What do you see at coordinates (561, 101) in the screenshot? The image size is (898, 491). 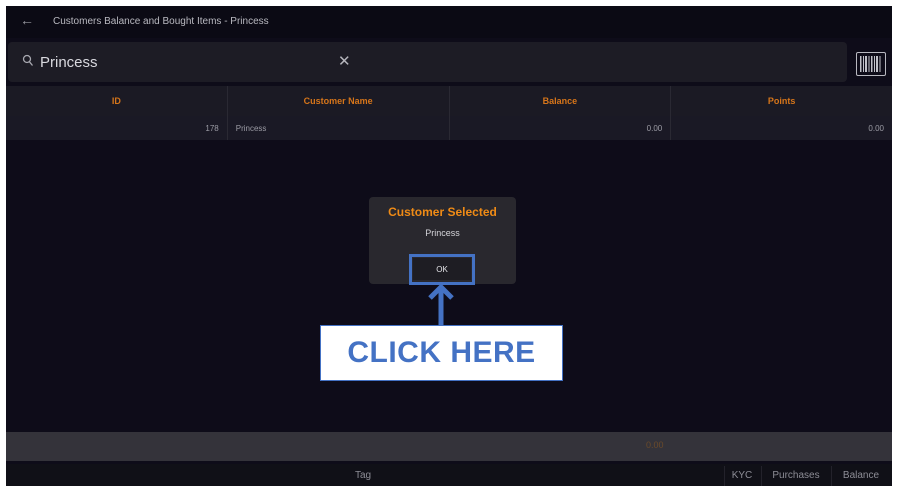 I see `column-header-balance: Balance` at bounding box center [561, 101].